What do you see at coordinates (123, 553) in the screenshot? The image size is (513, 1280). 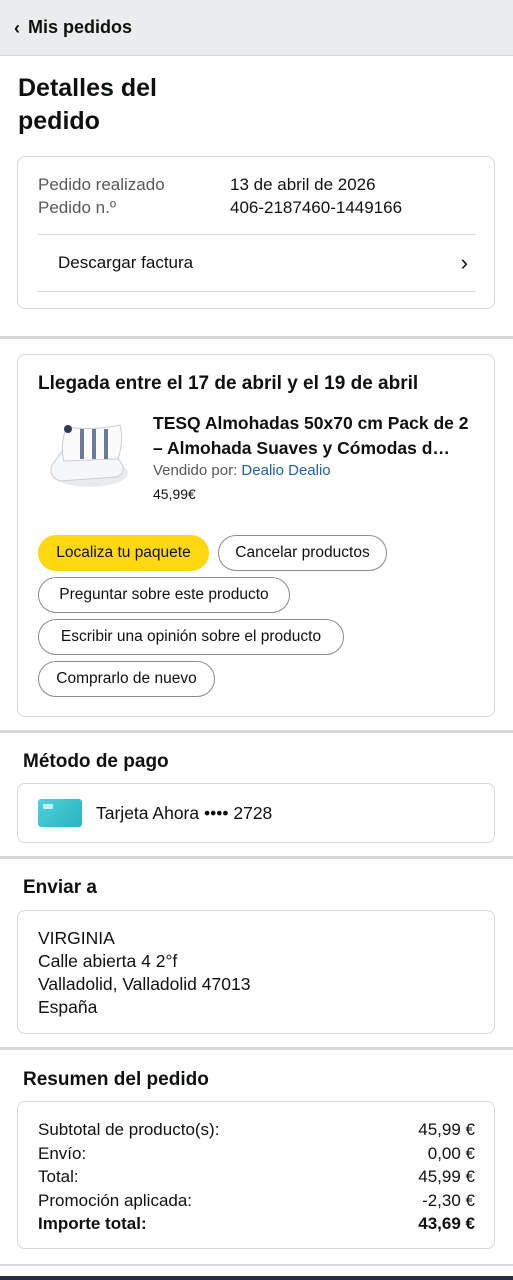 I see `track-package-button: Localiza tu paquete` at bounding box center [123, 553].